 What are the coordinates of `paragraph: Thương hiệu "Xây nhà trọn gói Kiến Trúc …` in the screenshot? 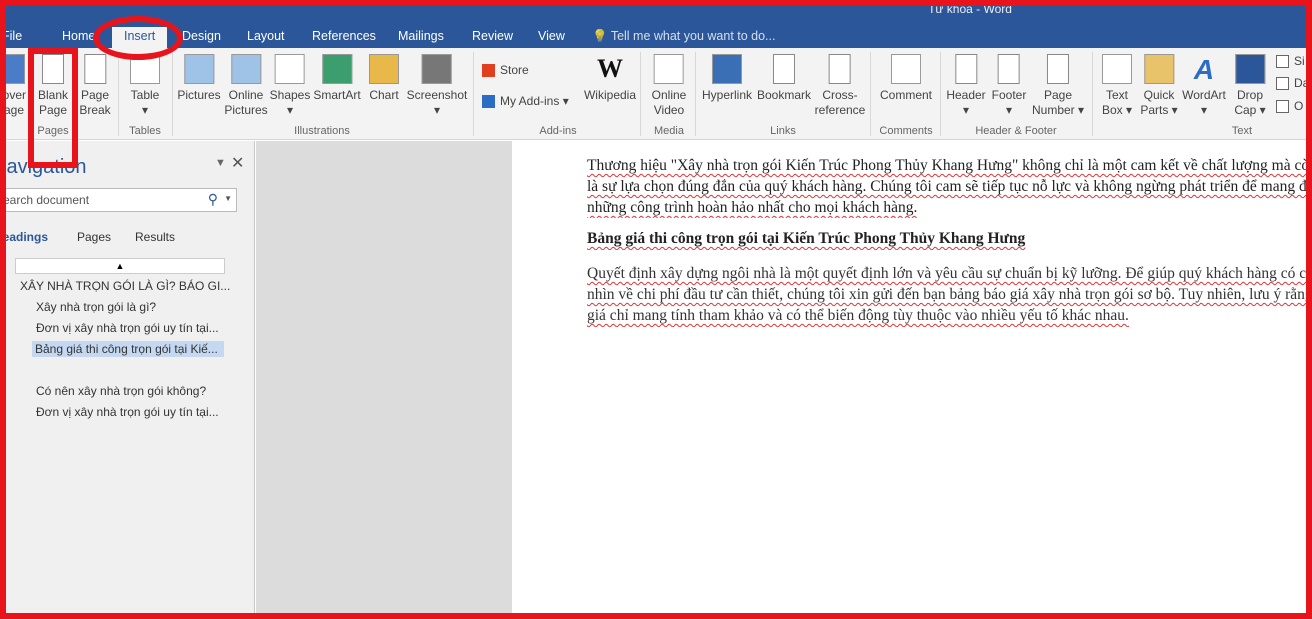 It's located at (949, 186).